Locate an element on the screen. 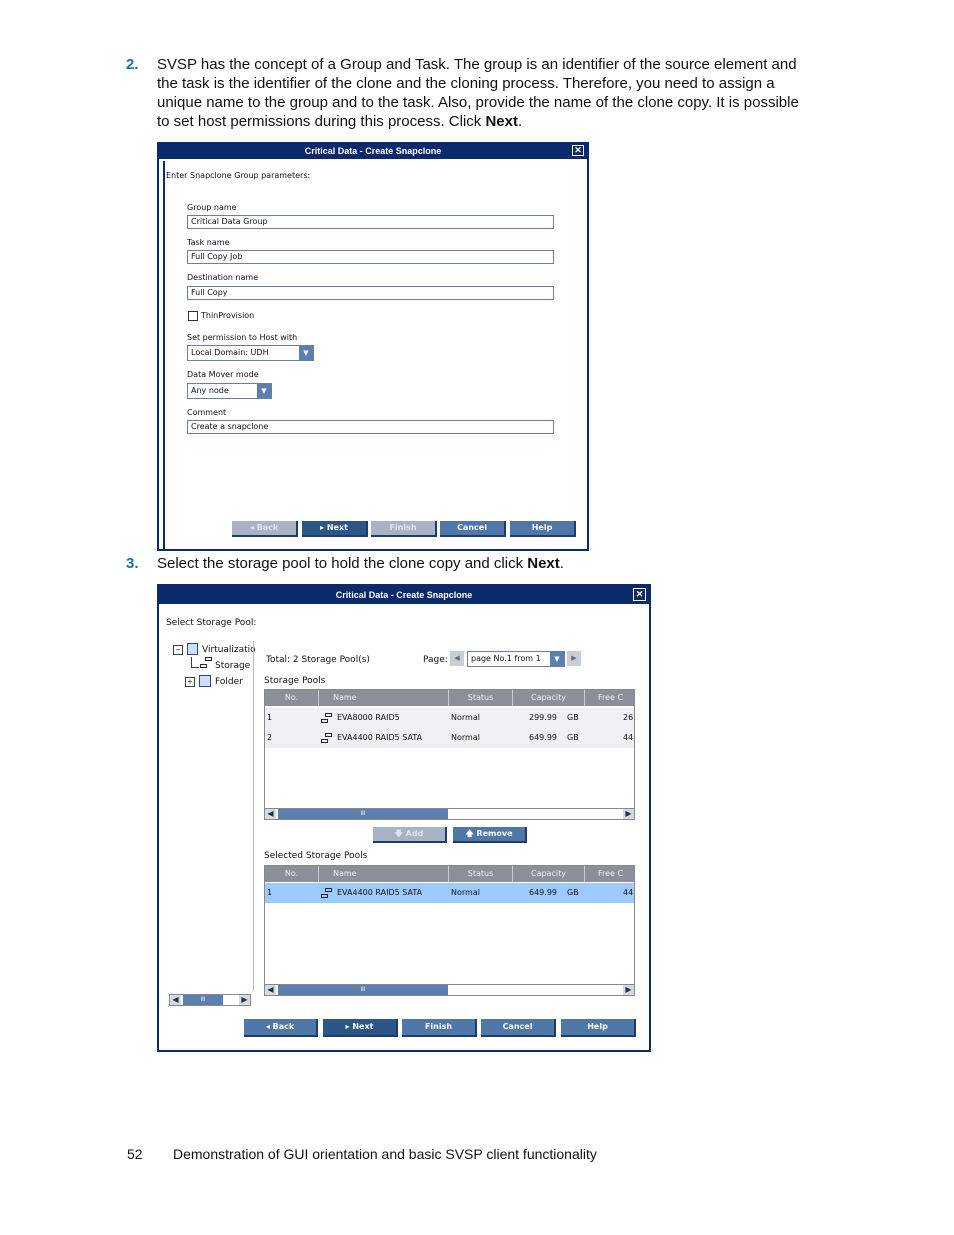 This screenshot has width=954, height=1235. task-name-input: Full Copy Job is located at coordinates (370, 257).